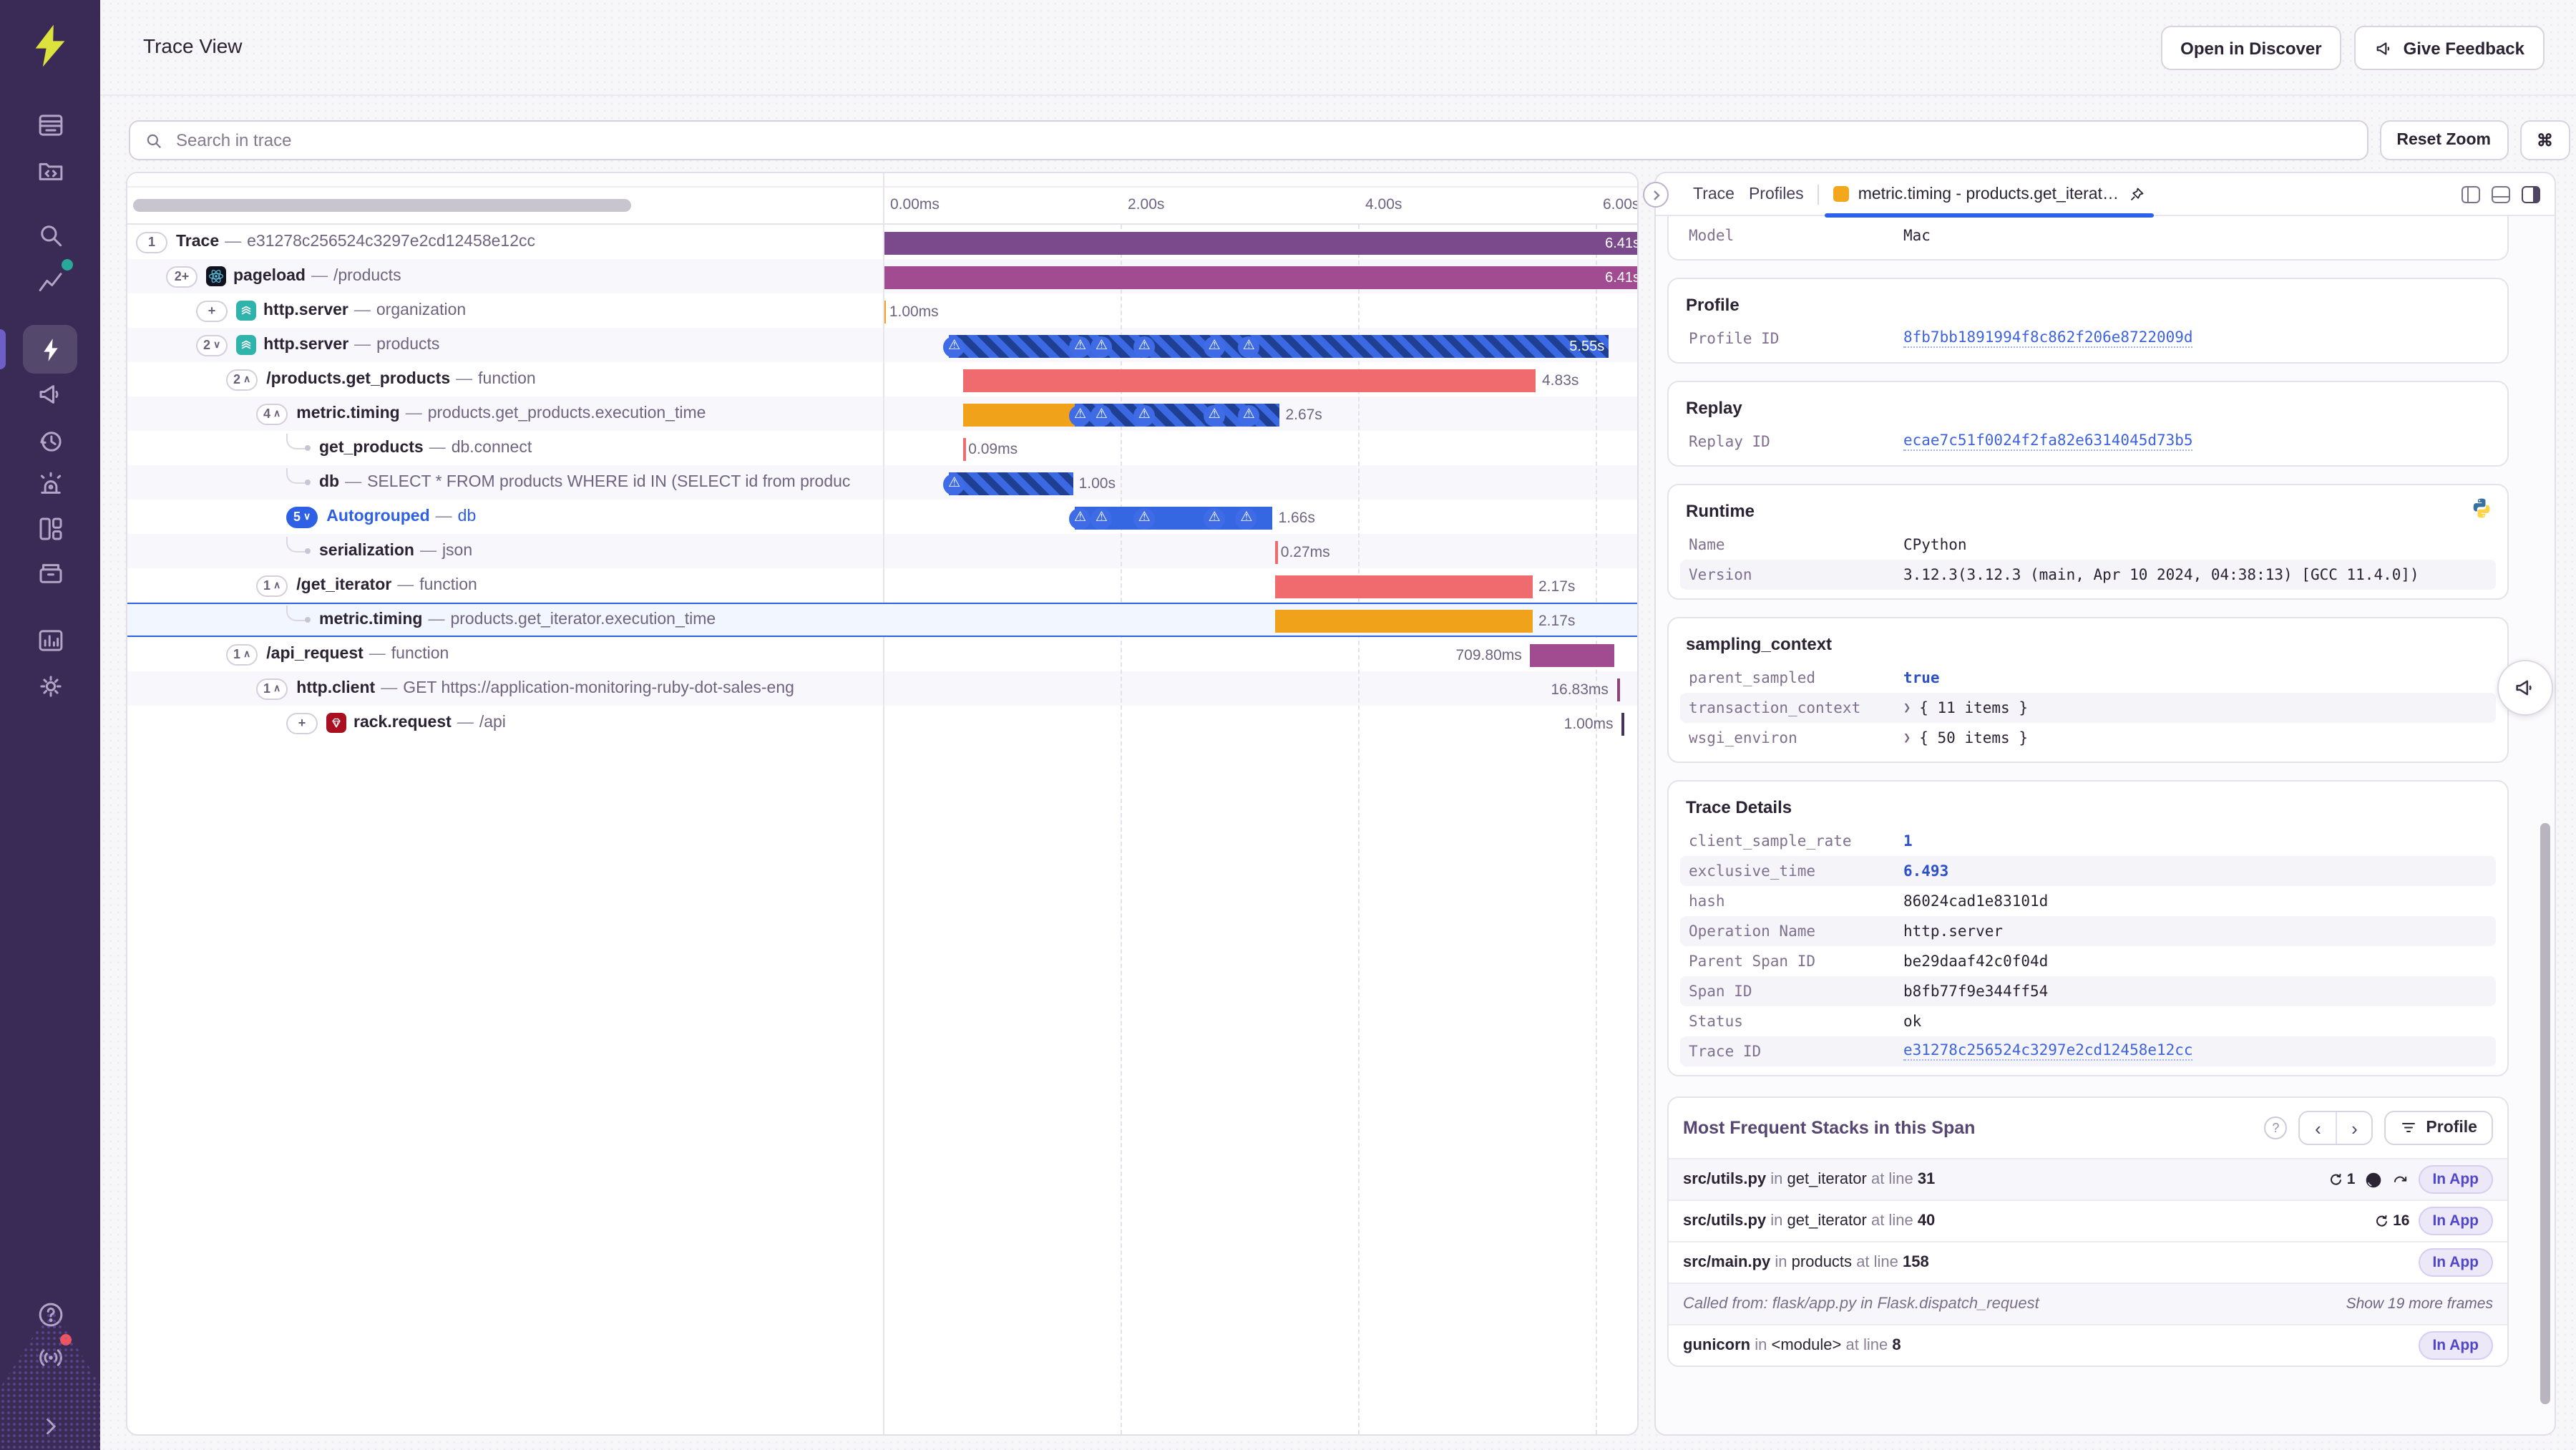 The width and height of the screenshot is (2576, 1450). What do you see at coordinates (2276, 1127) in the screenshot?
I see `help-icon: ?` at bounding box center [2276, 1127].